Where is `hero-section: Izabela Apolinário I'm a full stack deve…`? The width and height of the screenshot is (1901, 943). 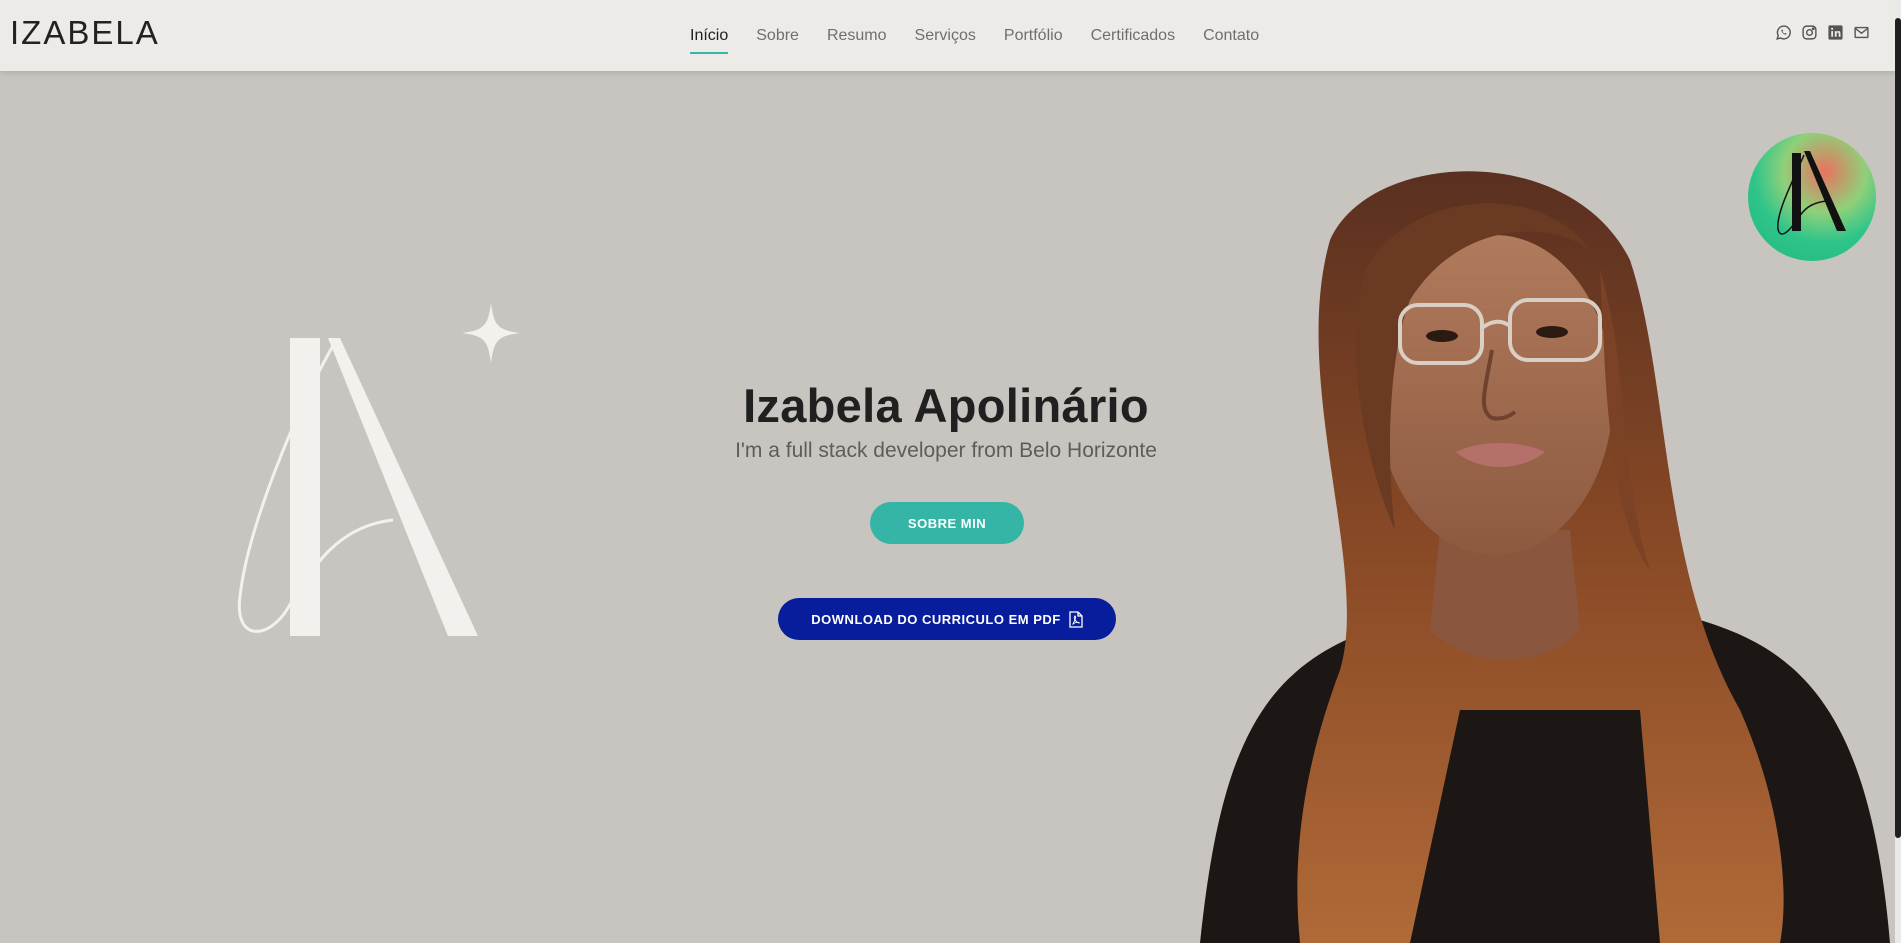
hero-section: Izabela Apolinário I'm a full stack deve… is located at coordinates (946, 420).